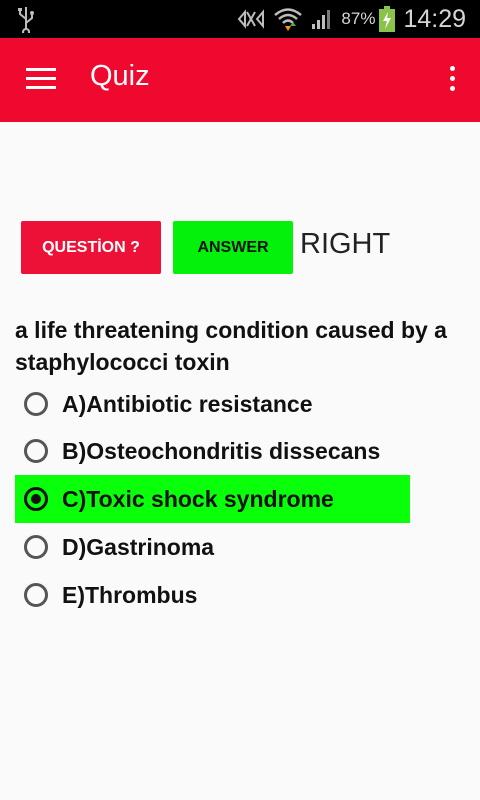 The height and width of the screenshot is (800, 480). I want to click on wifi-icon, so click(288, 19).